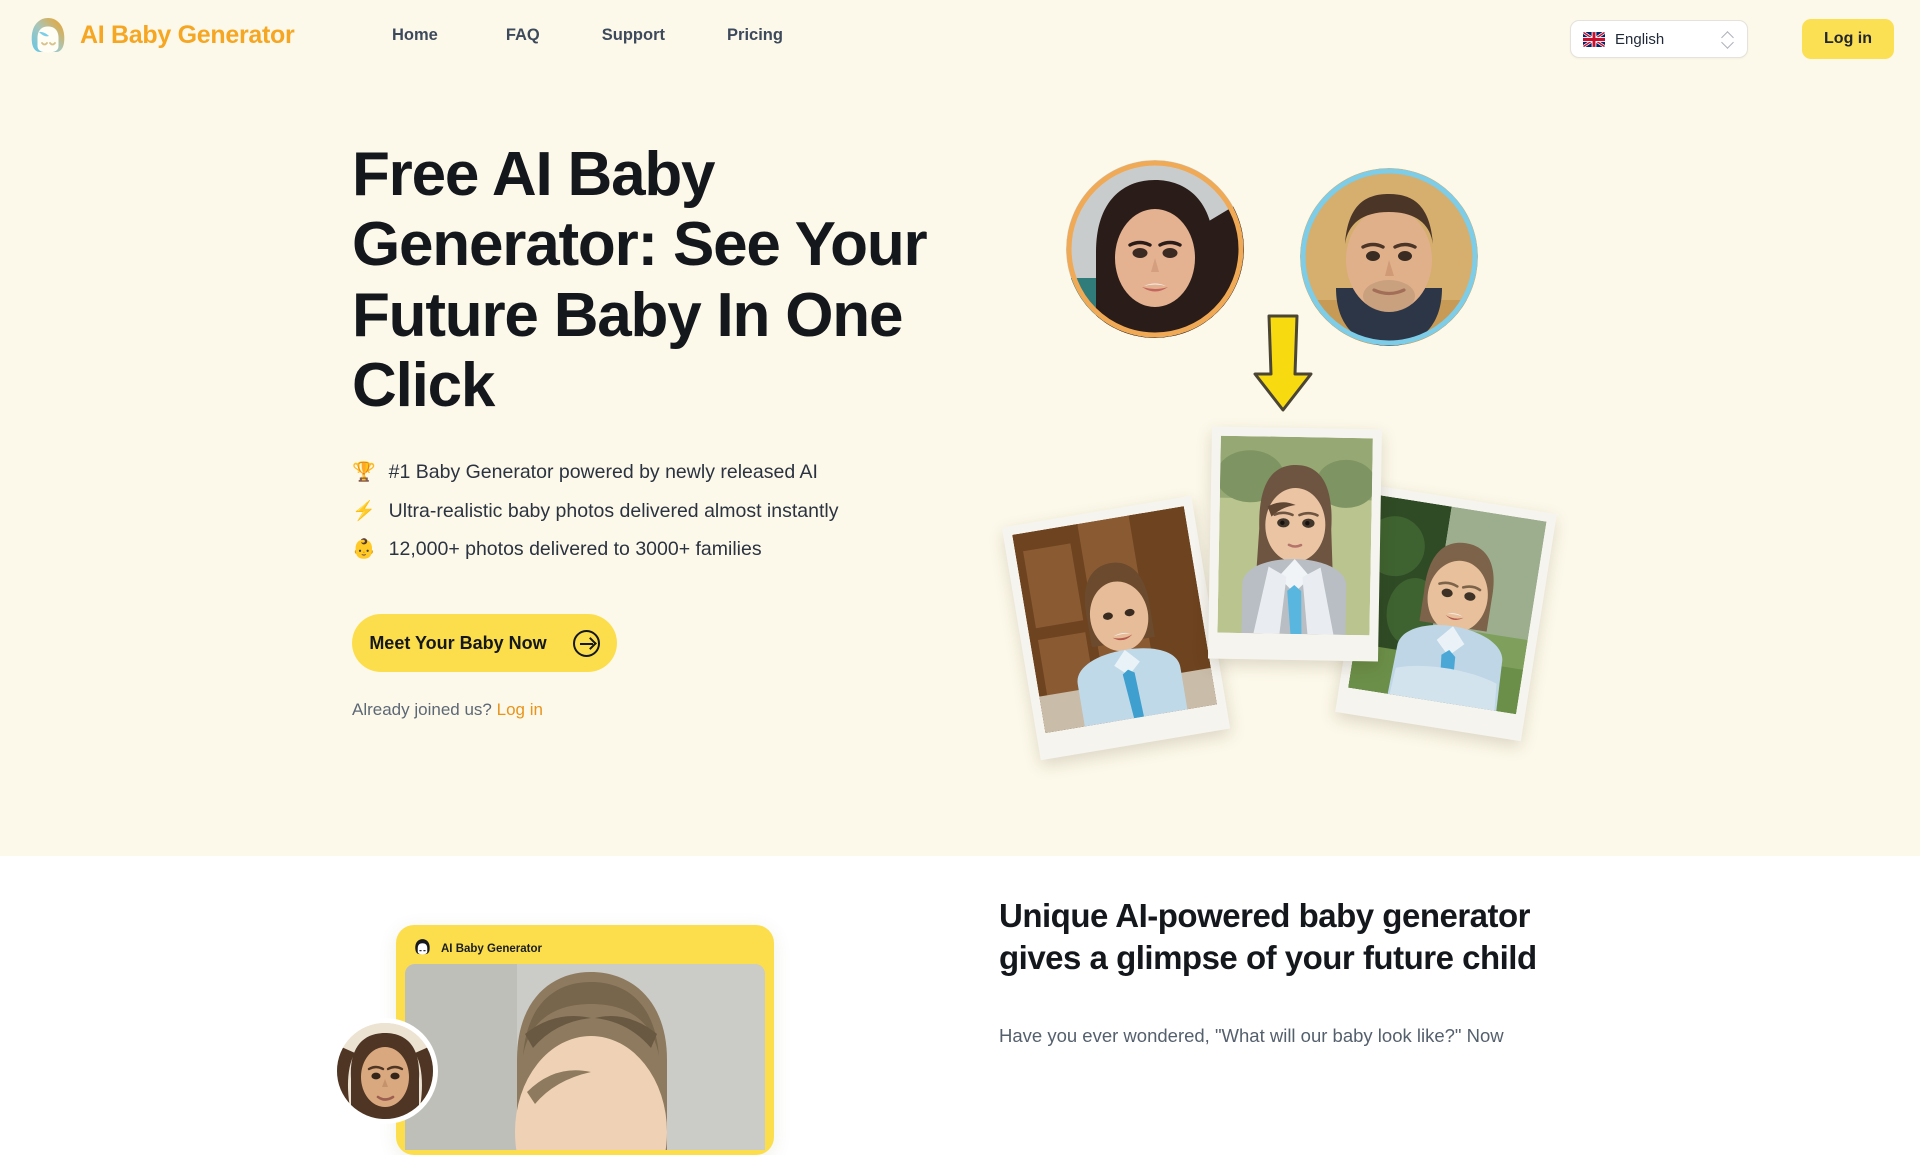  Describe the element at coordinates (385, 1071) in the screenshot. I see `avatar` at that location.